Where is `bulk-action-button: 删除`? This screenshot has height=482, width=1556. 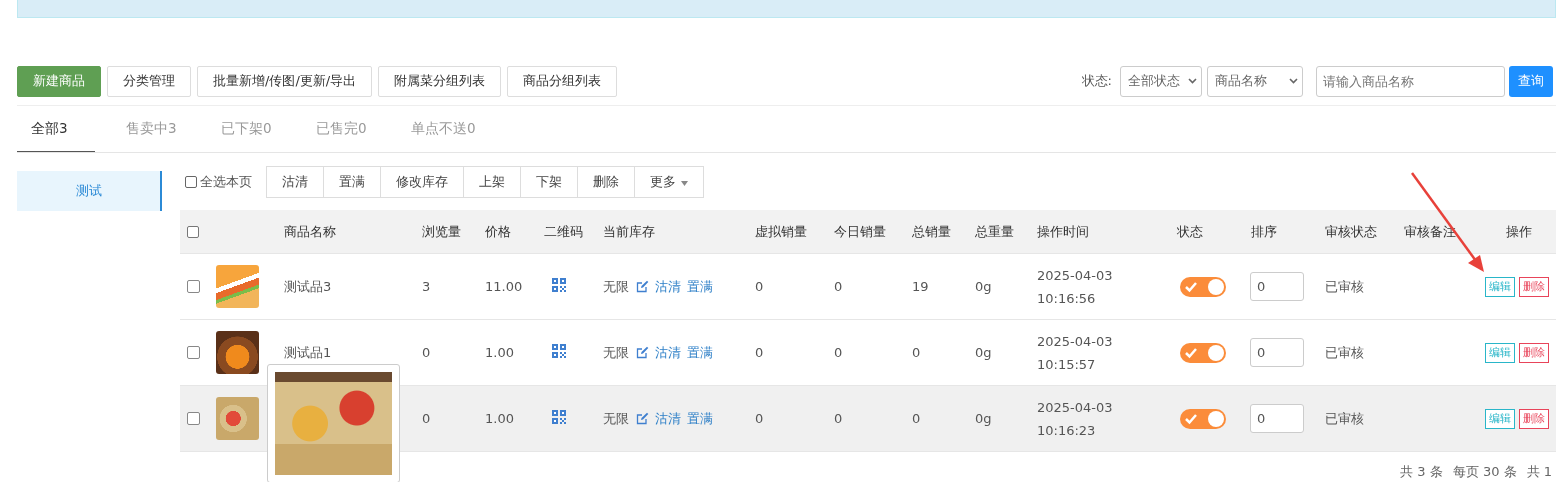 bulk-action-button: 删除 is located at coordinates (605, 182).